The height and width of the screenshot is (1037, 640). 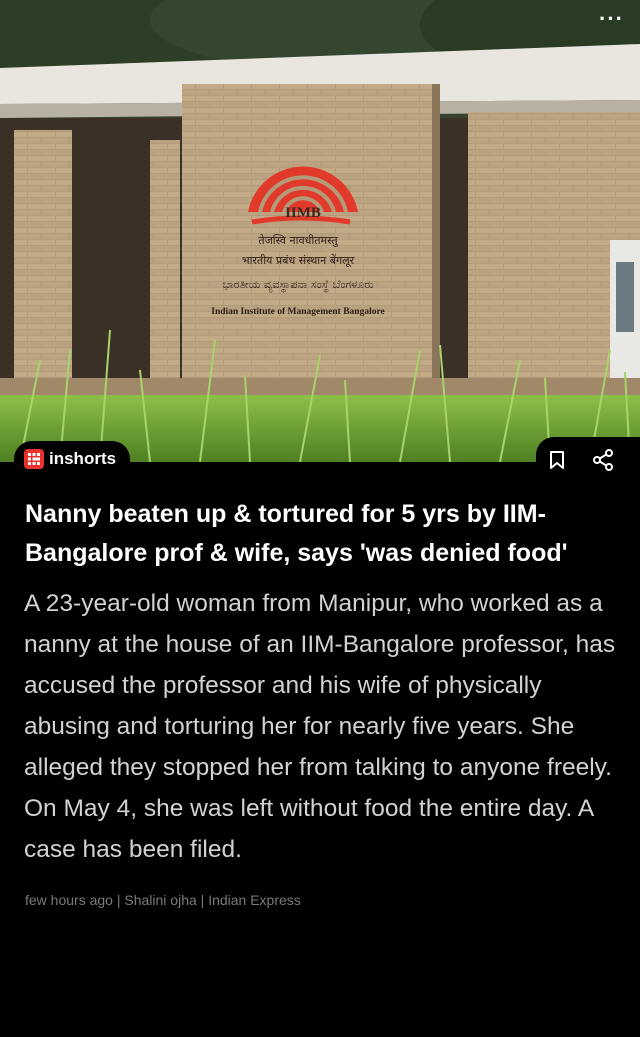 I want to click on article-author: Shalini ojha, so click(x=160, y=900).